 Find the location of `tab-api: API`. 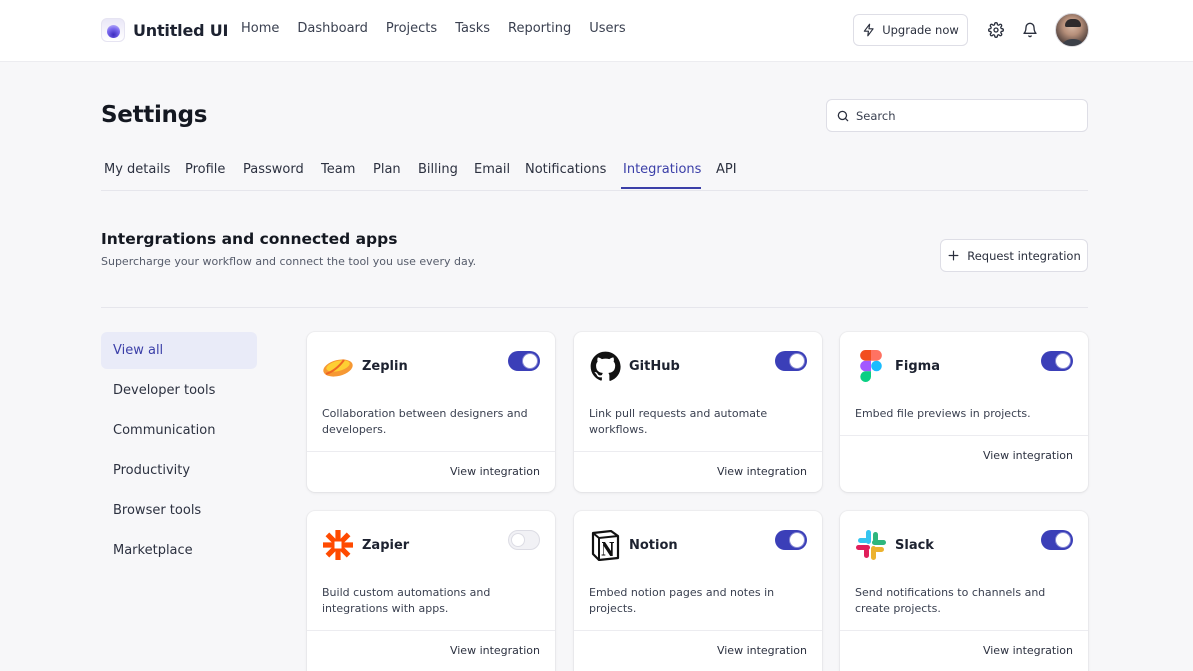

tab-api: API is located at coordinates (726, 169).